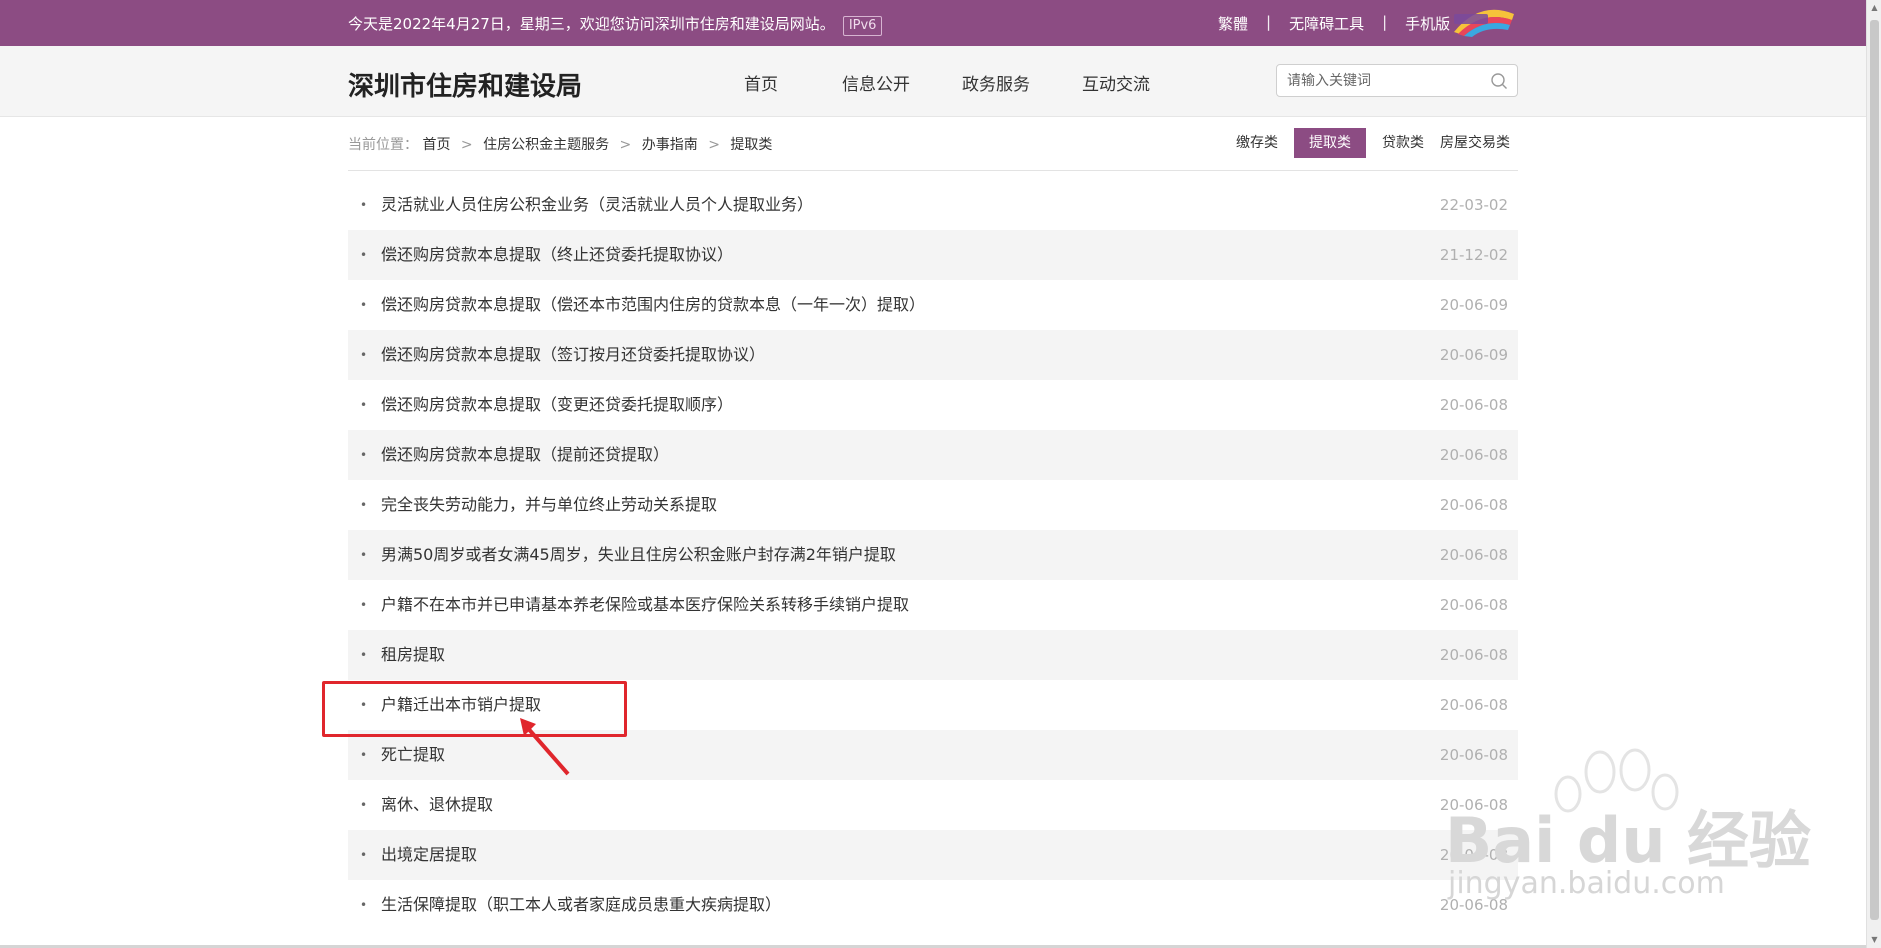  I want to click on list-item-title: 出境定居提取, so click(429, 855).